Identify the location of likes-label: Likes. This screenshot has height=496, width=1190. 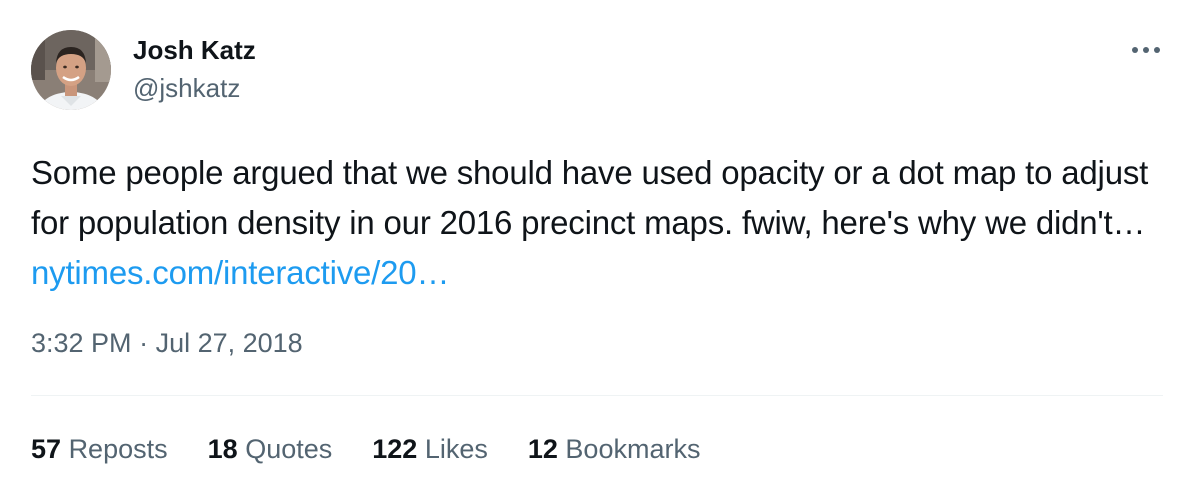
(456, 449).